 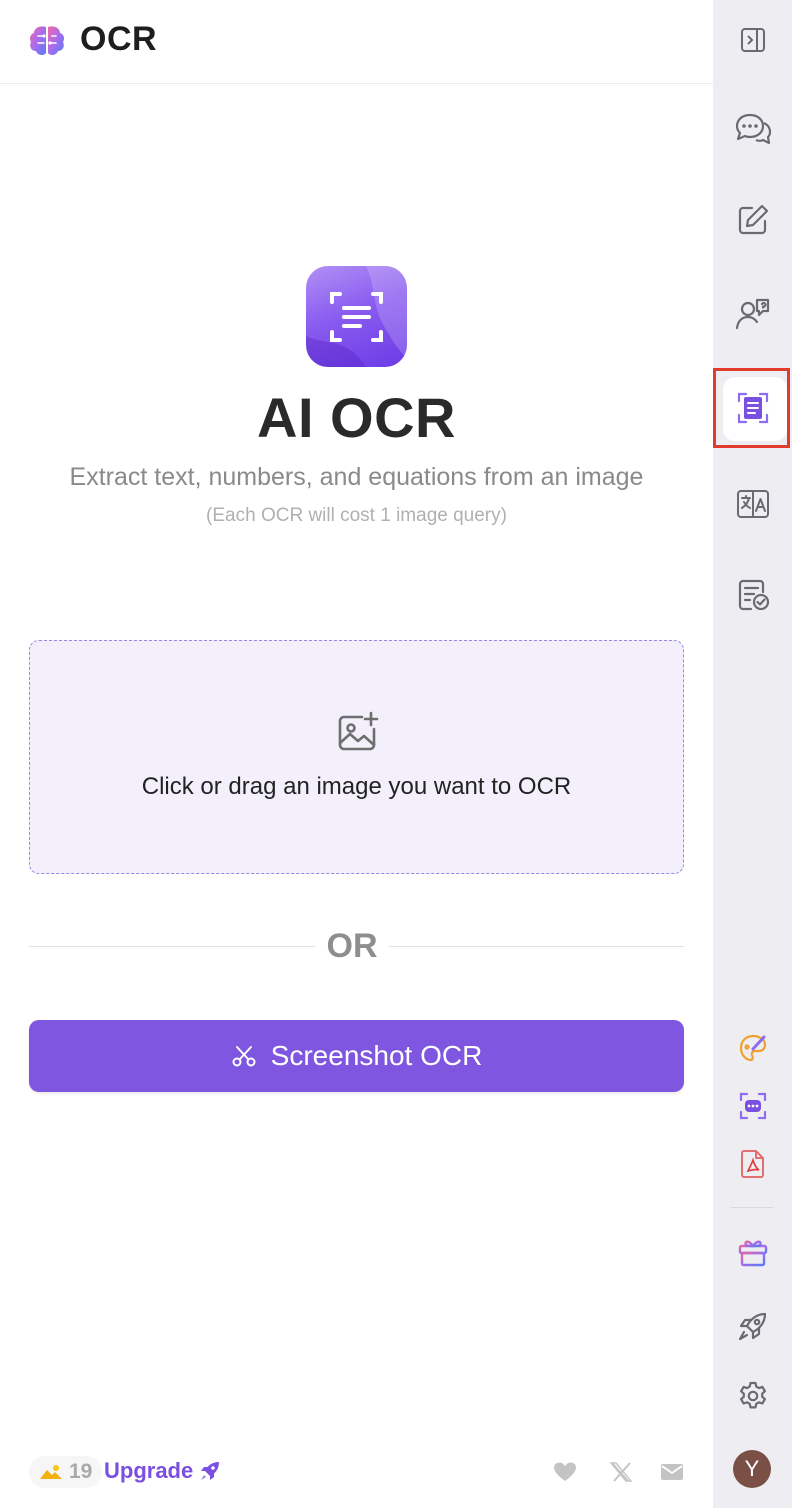 I want to click on image-credit-icon, so click(x=51, y=1472).